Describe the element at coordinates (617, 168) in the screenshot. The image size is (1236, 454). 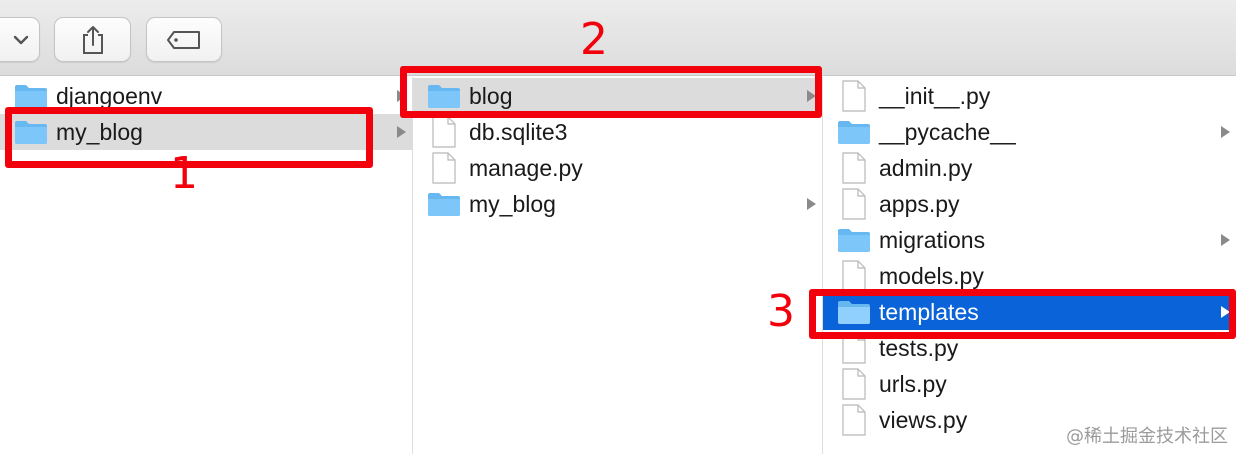
I see `file-row: manage.py` at that location.